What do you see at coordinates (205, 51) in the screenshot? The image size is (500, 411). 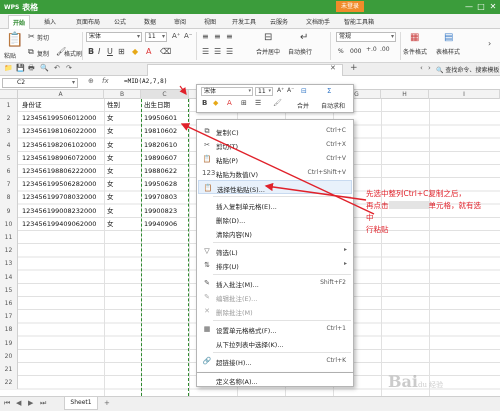 I see `align-left-icon: ☰` at bounding box center [205, 51].